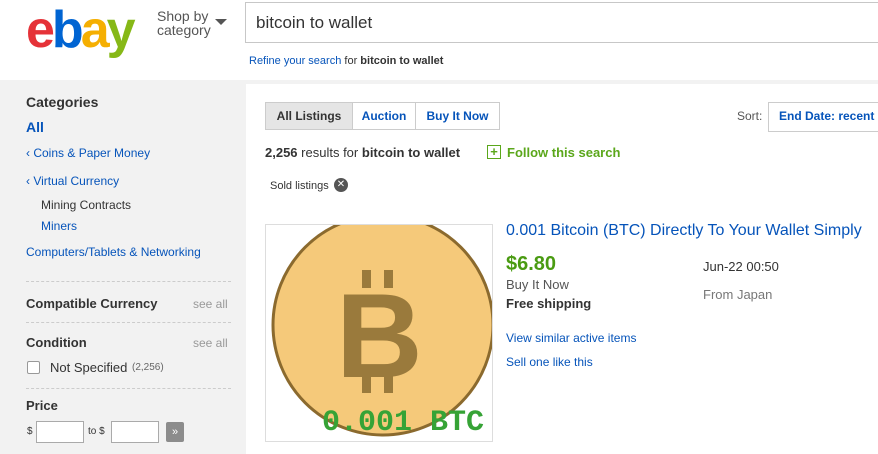 The height and width of the screenshot is (454, 878). I want to click on item-end-date: Jun-22 00:50, so click(741, 266).